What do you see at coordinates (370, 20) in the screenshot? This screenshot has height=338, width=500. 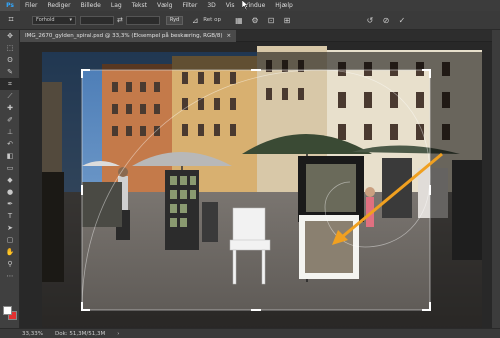 I see `reset-icon: ↺` at bounding box center [370, 20].